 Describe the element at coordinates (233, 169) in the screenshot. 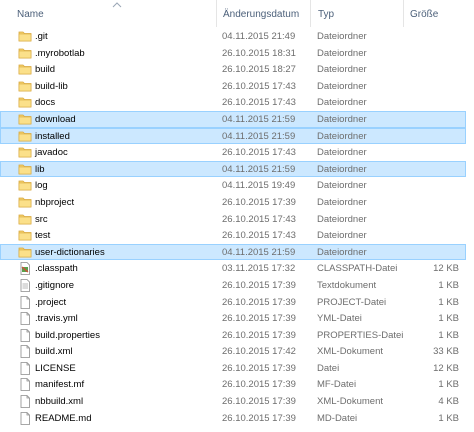

I see `folder-row: lib 04.11.2015 21:59 Dateiordner` at that location.